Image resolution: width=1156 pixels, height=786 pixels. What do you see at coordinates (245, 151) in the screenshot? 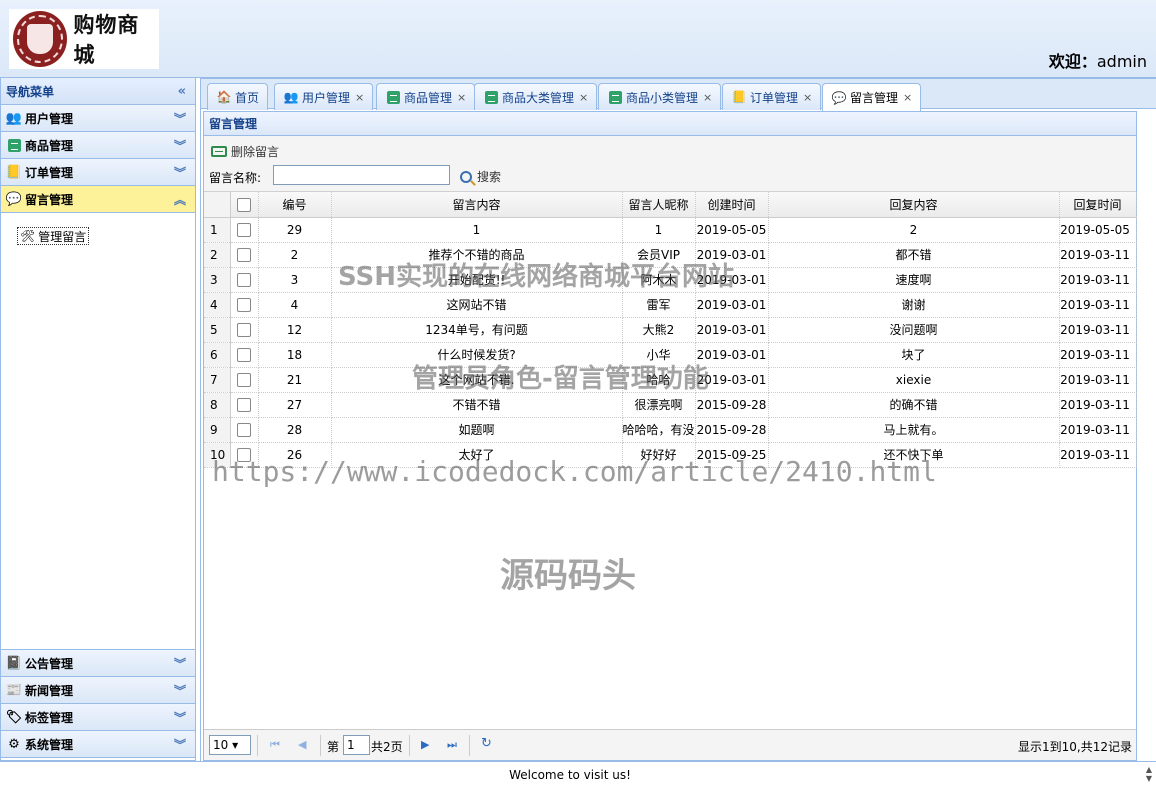
I see `delete-message-button: 删除留言` at bounding box center [245, 151].